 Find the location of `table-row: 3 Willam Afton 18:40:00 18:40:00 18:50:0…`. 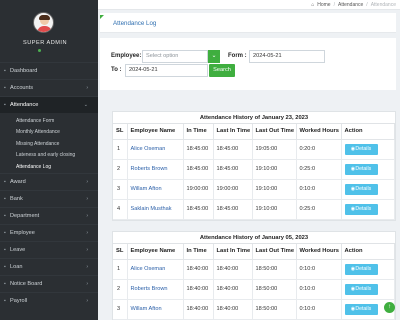

table-row: 3 Willam Afton 18:40:00 18:40:00 18:50:0… is located at coordinates (254, 309).